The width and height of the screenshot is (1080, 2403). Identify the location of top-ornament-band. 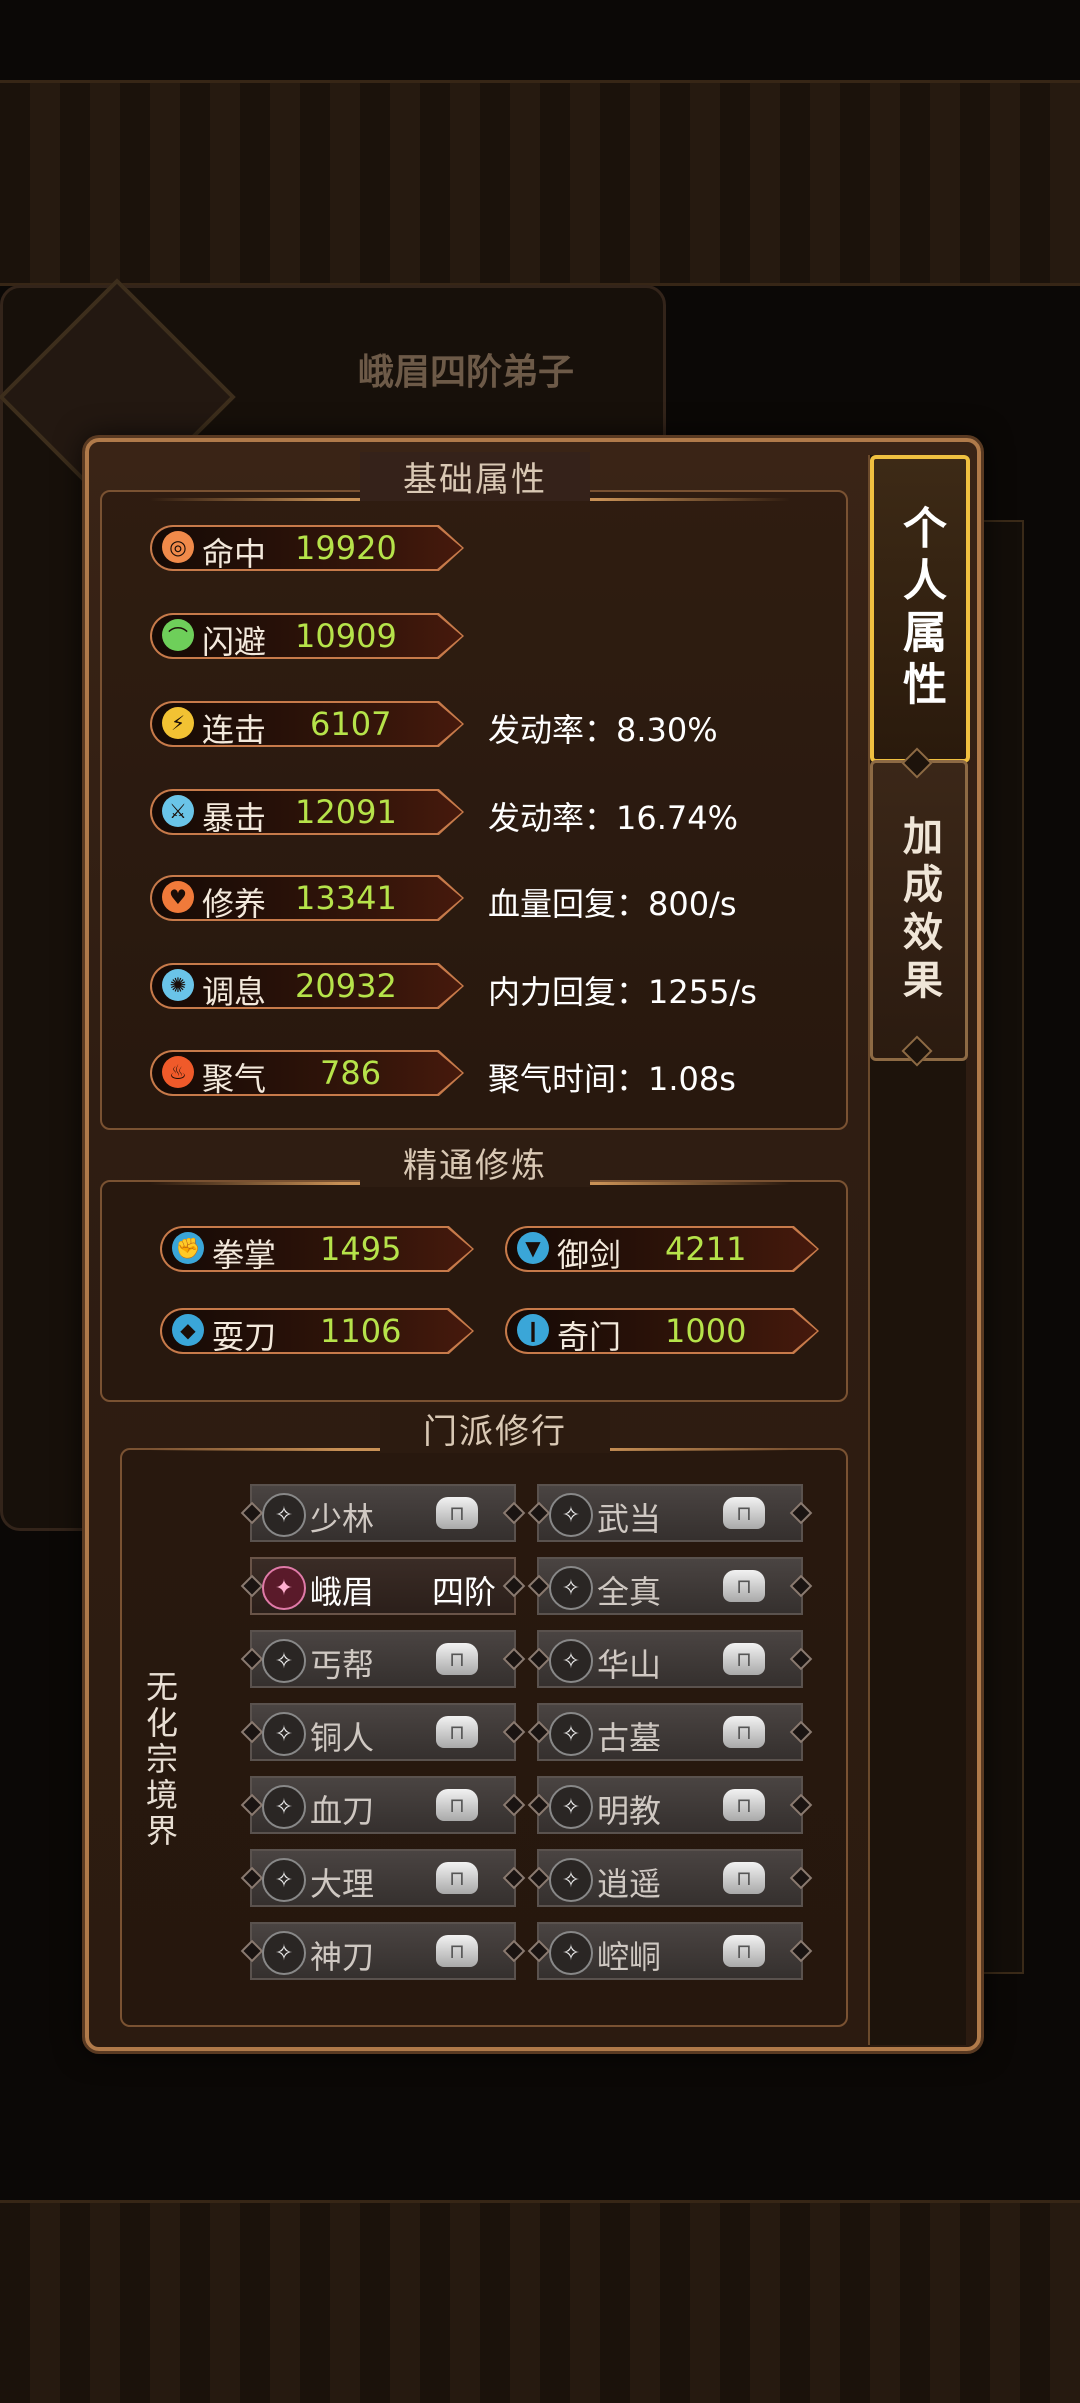
(540, 183).